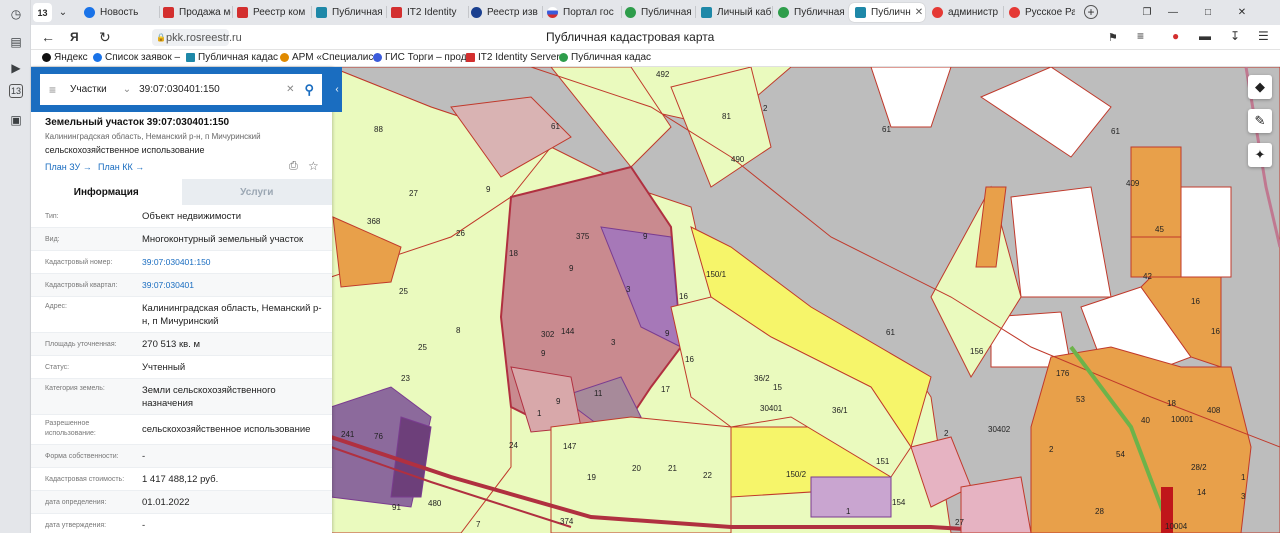  I want to click on tab-sale: Продажа ме, so click(197, 12).